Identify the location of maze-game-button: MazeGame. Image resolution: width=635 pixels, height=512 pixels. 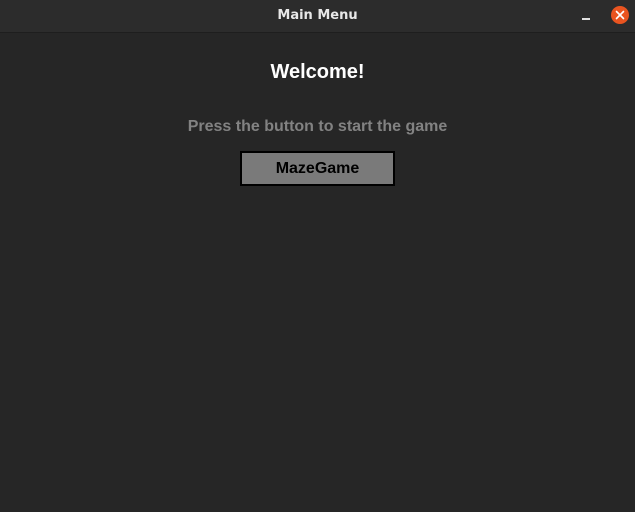
(317, 168).